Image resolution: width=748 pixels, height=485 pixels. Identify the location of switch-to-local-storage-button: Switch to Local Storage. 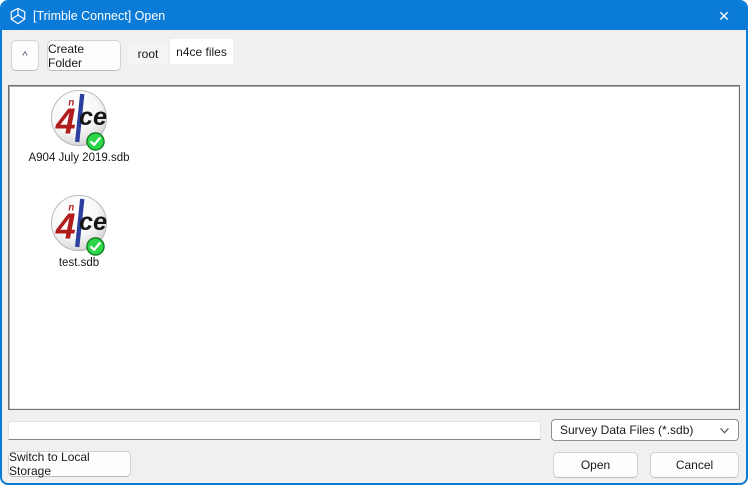
(69, 464).